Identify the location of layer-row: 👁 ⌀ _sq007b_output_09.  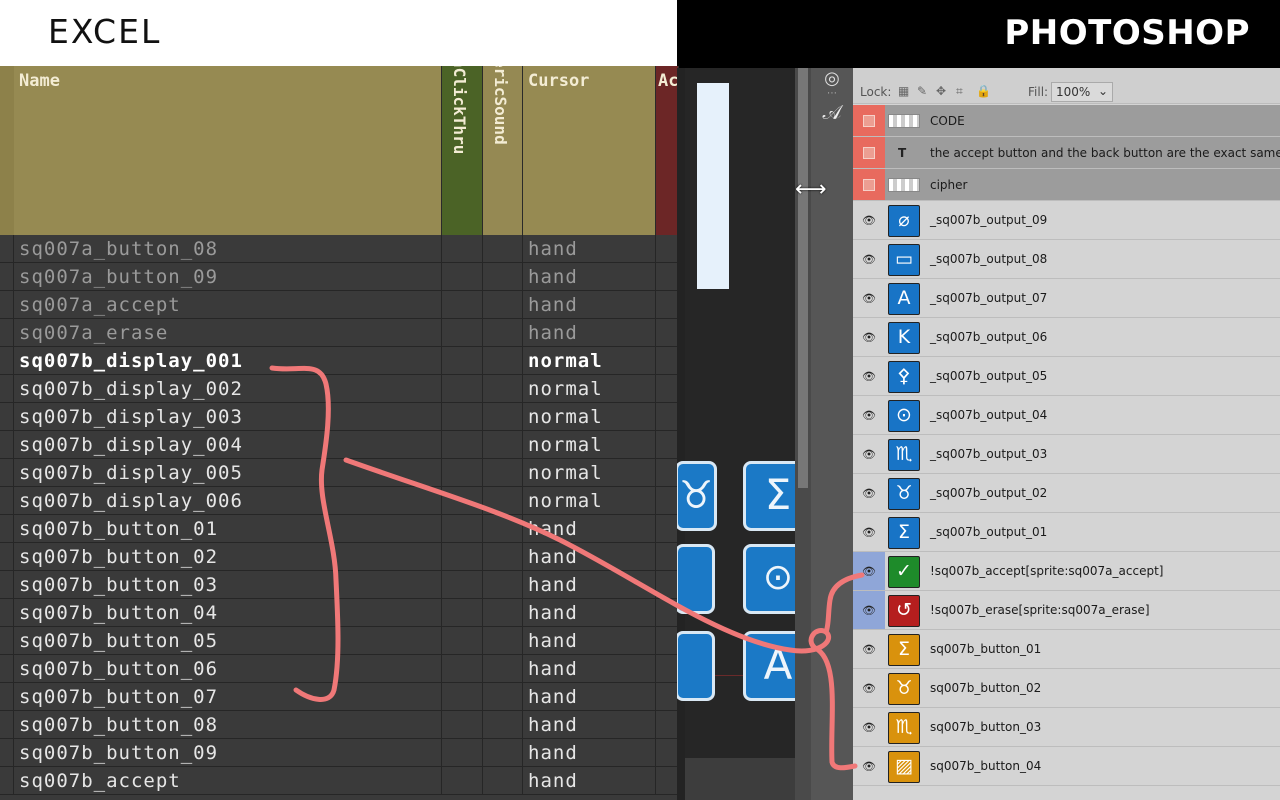
(1066, 220).